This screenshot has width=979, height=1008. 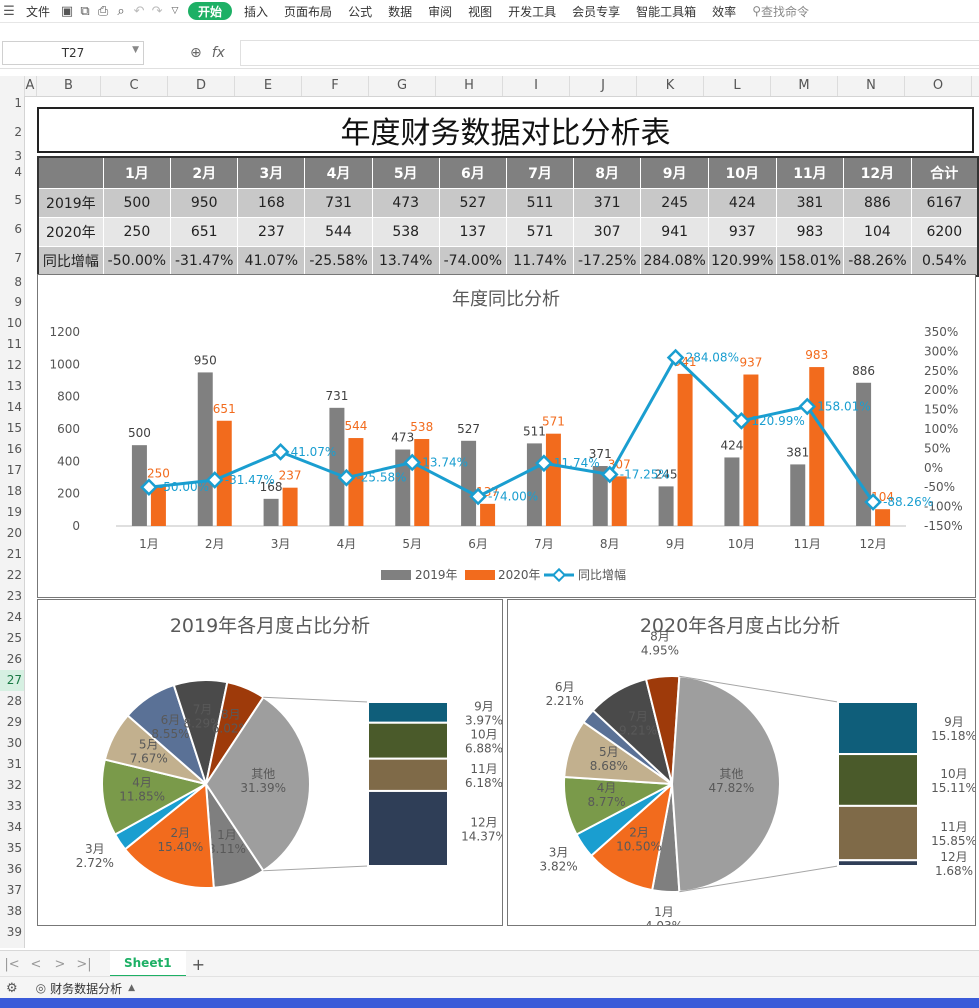 I want to click on table-cell: 371, so click(x=607, y=203).